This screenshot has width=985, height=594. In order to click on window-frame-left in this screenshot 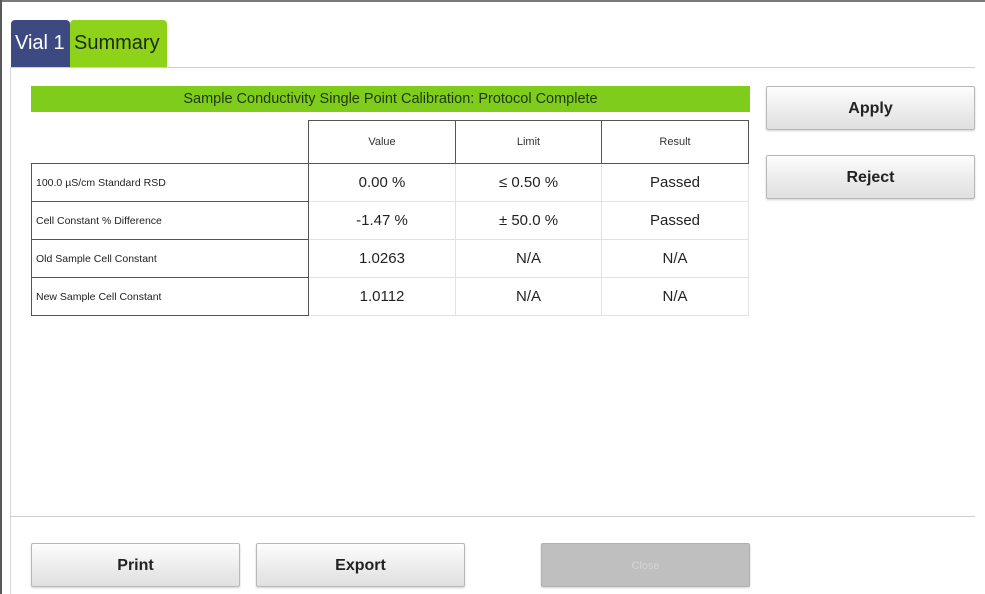, I will do `click(1, 297)`.